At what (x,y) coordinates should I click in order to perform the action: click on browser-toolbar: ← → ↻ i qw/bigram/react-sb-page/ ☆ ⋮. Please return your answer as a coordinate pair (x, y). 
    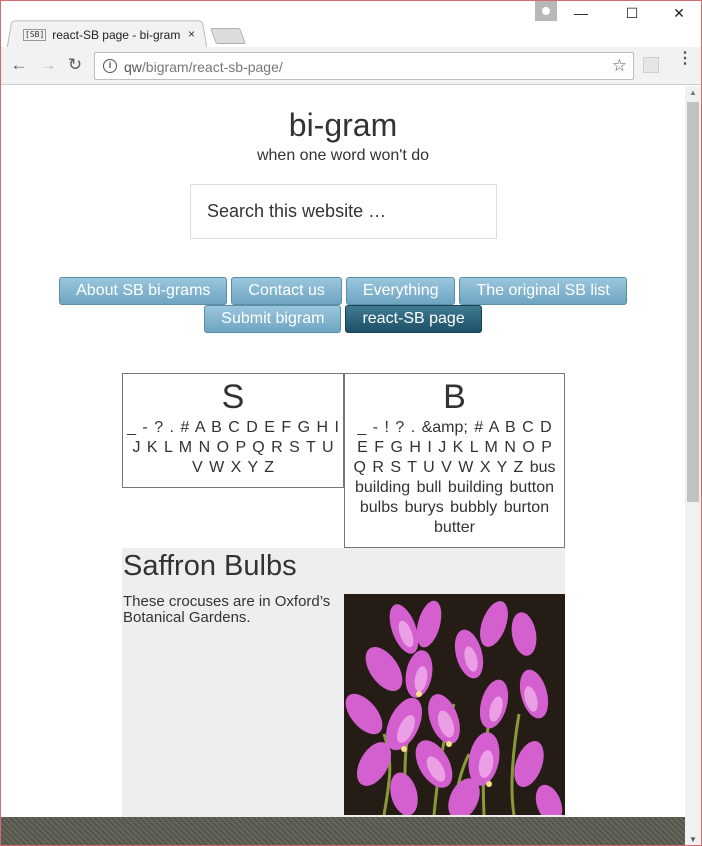
    Looking at the image, I should click on (351, 66).